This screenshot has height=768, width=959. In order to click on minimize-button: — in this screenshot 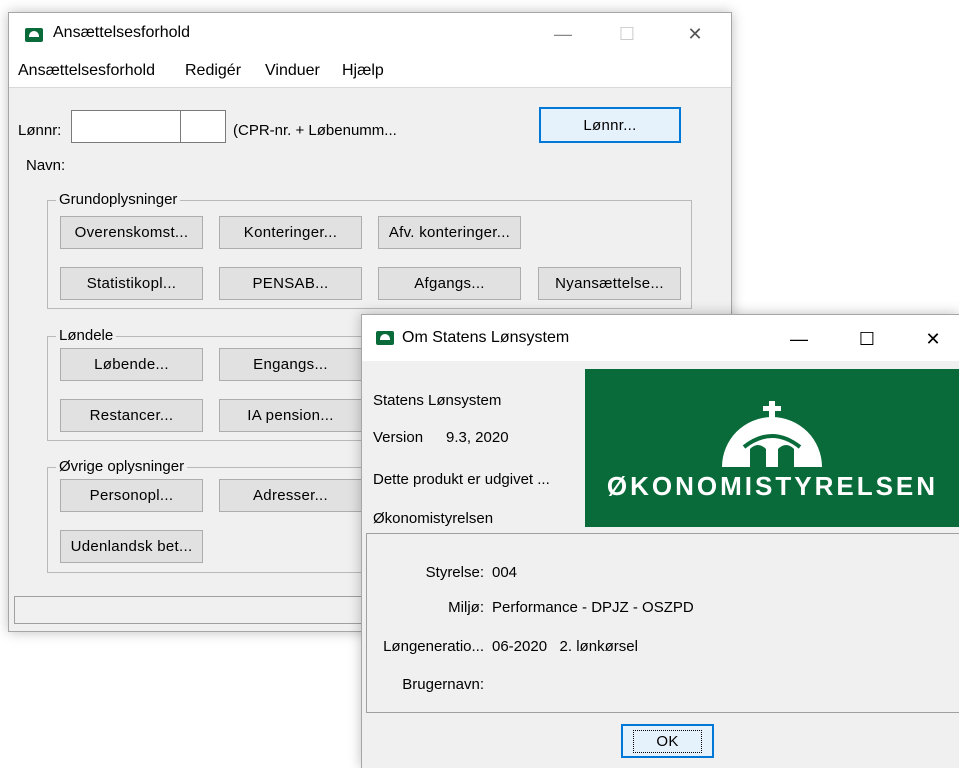, I will do `click(563, 34)`.